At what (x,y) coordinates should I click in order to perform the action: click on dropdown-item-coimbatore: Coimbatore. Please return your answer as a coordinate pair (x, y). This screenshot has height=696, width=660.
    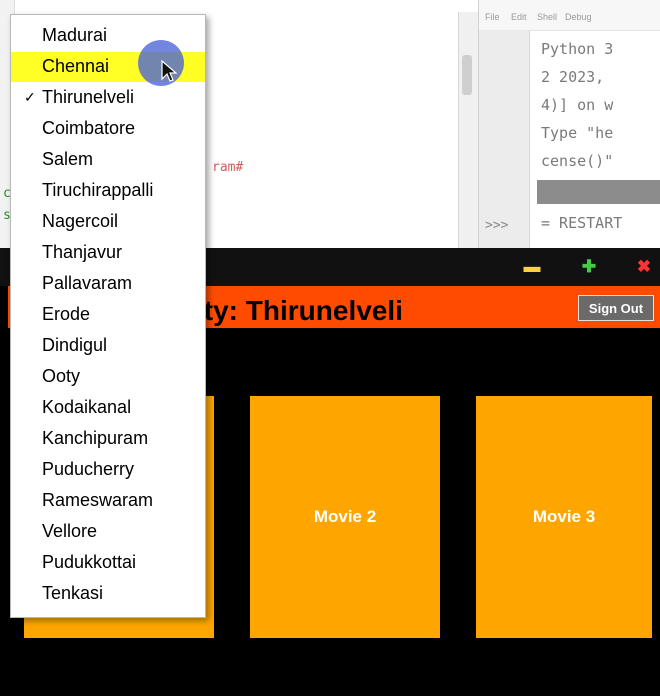
    Looking at the image, I should click on (108, 129).